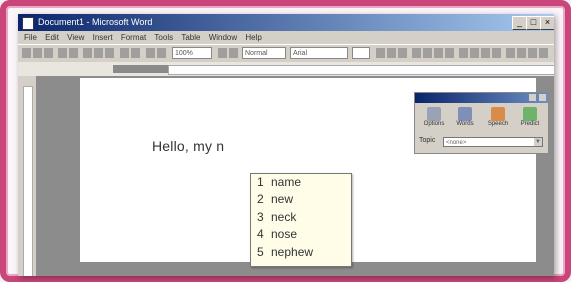 The image size is (571, 282). Describe the element at coordinates (434, 124) in the screenshot. I see `options-label: Options` at that location.